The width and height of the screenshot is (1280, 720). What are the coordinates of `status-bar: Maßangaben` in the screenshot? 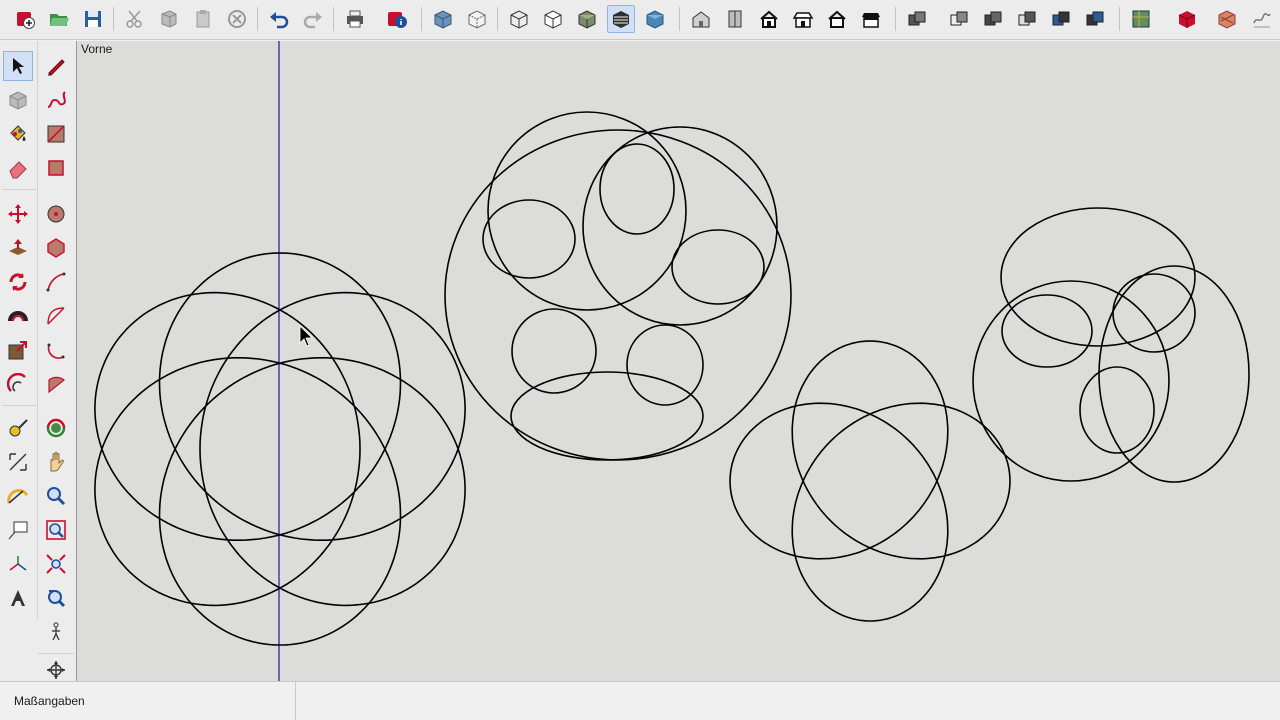 It's located at (640, 700).